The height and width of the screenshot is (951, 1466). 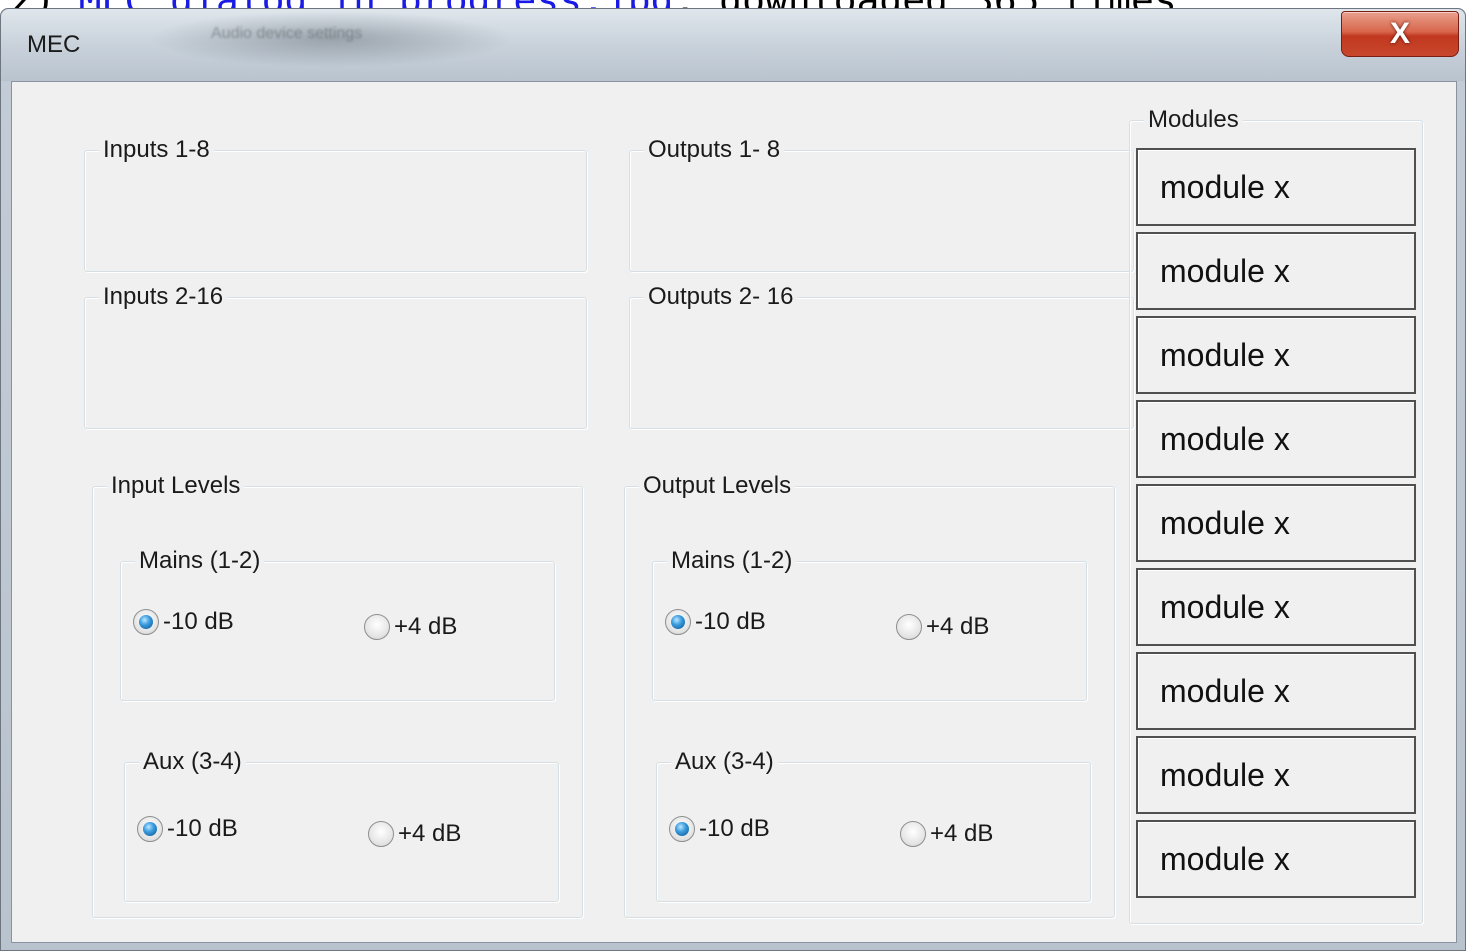 I want to click on output-aux-minus10-radio: -10 dB, so click(x=719, y=829).